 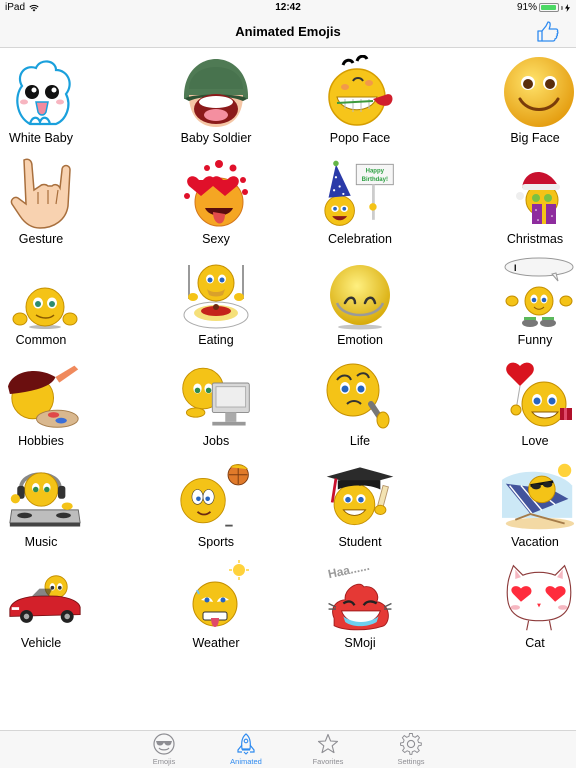 What do you see at coordinates (360, 239) in the screenshot?
I see `category-label: Celebration` at bounding box center [360, 239].